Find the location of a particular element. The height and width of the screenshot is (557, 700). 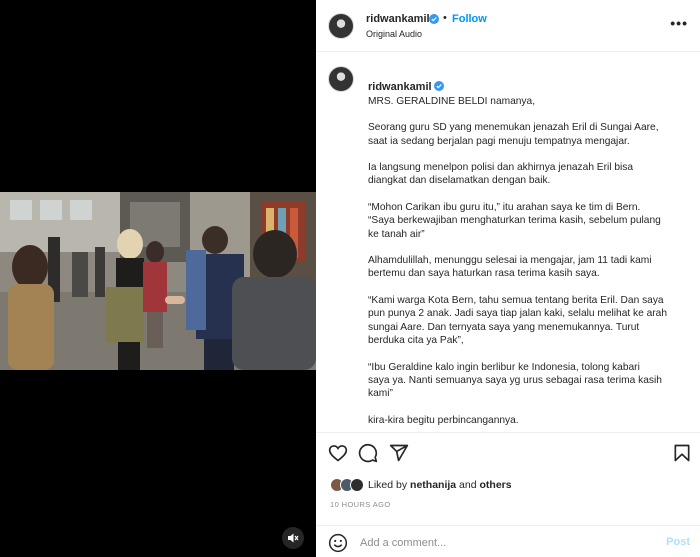

liked-by-text: Liked by nethanija and others is located at coordinates (440, 485).